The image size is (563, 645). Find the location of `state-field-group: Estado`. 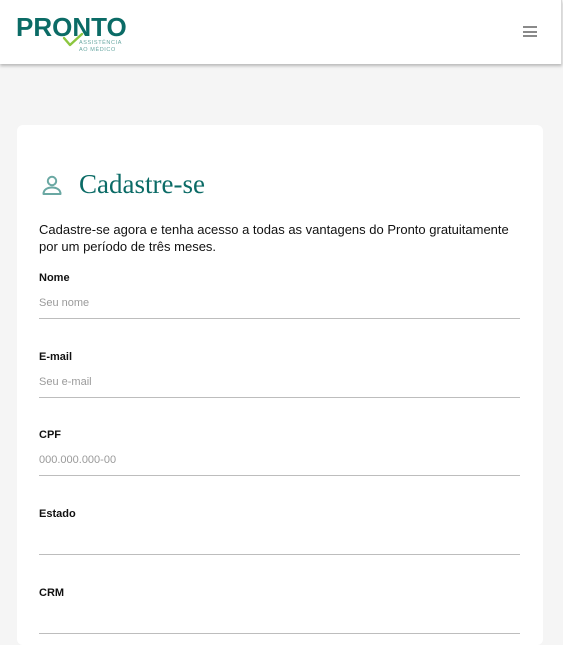

state-field-group: Estado is located at coordinates (279, 531).